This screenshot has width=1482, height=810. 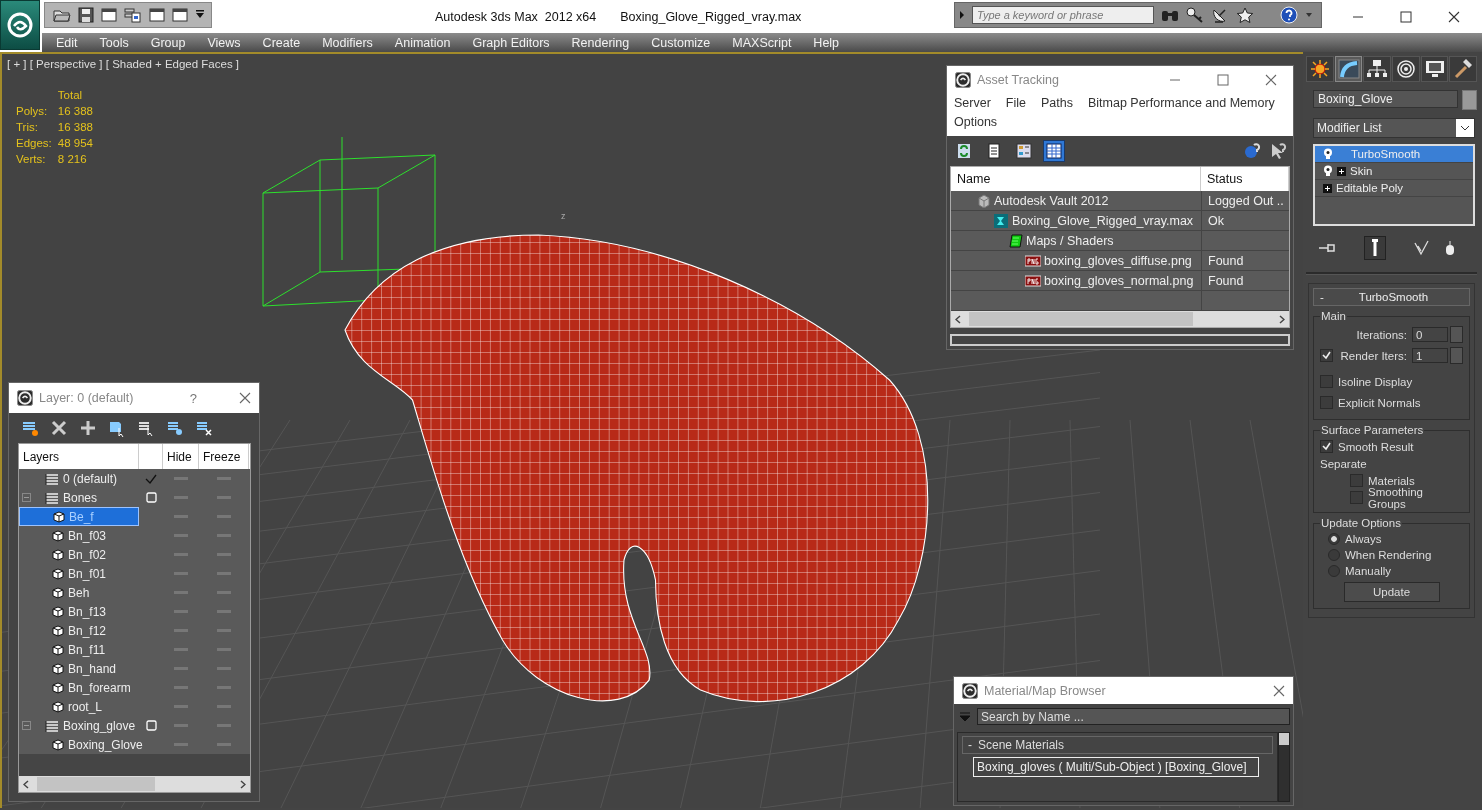 I want to click on column-header: Hide, so click(x=181, y=456).